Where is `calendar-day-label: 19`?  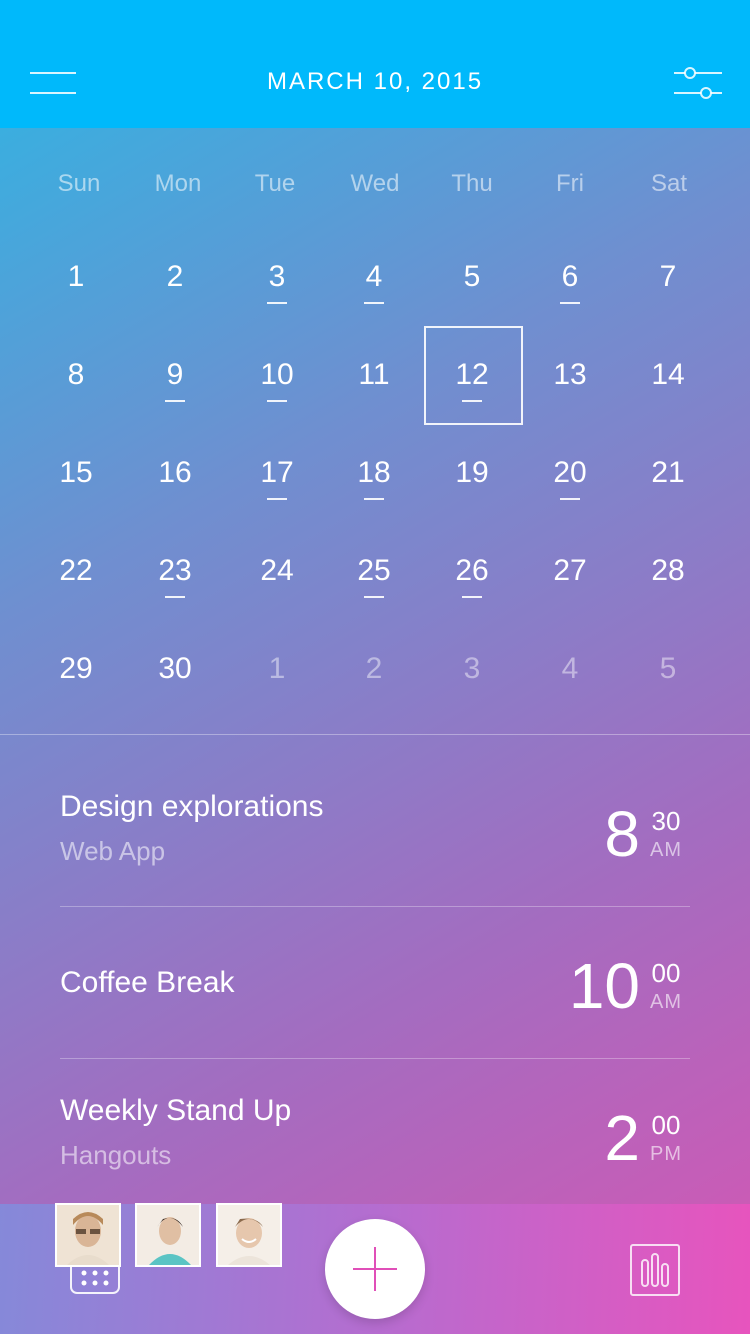
calendar-day-label: 19 is located at coordinates (472, 472).